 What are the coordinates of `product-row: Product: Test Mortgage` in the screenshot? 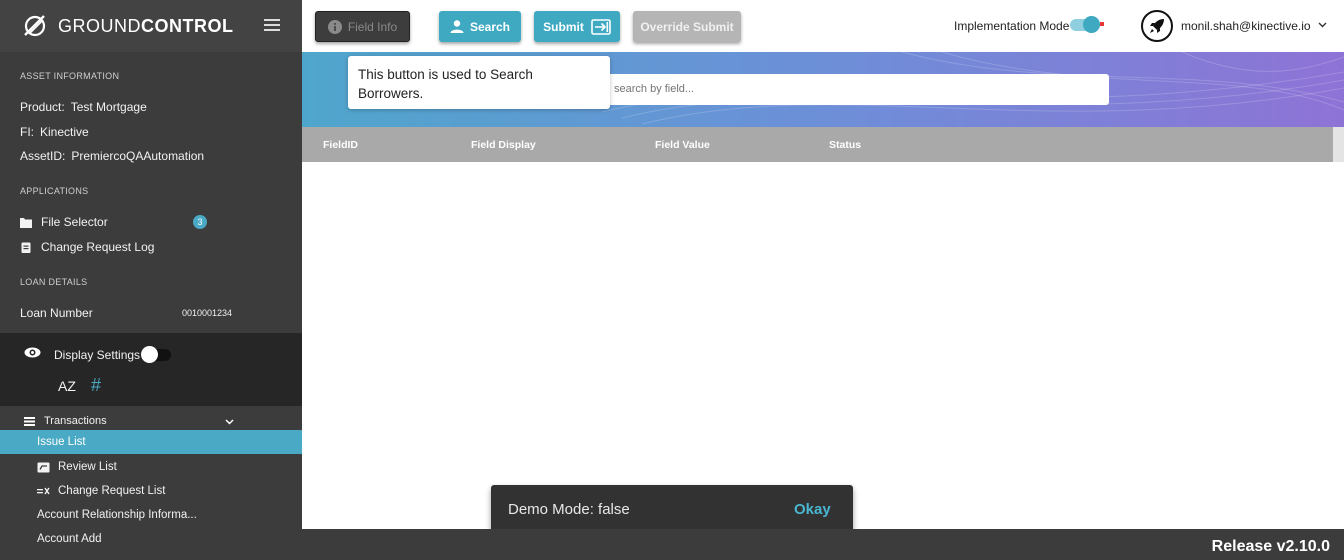 It's located at (83, 107).